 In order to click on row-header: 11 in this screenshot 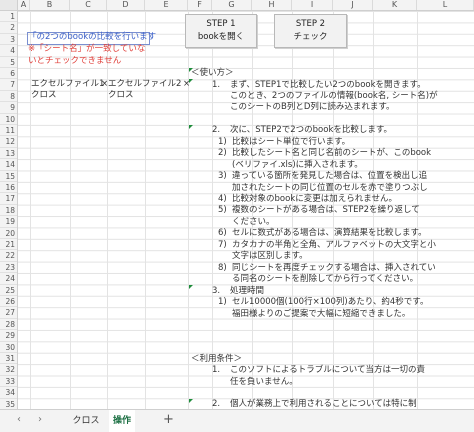, I will do `click(8, 131)`.